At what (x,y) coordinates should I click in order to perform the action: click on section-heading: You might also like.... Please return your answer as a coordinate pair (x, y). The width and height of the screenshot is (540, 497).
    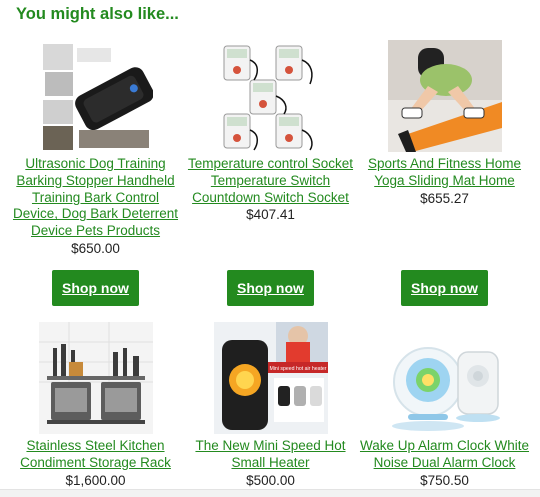
    Looking at the image, I should click on (97, 14).